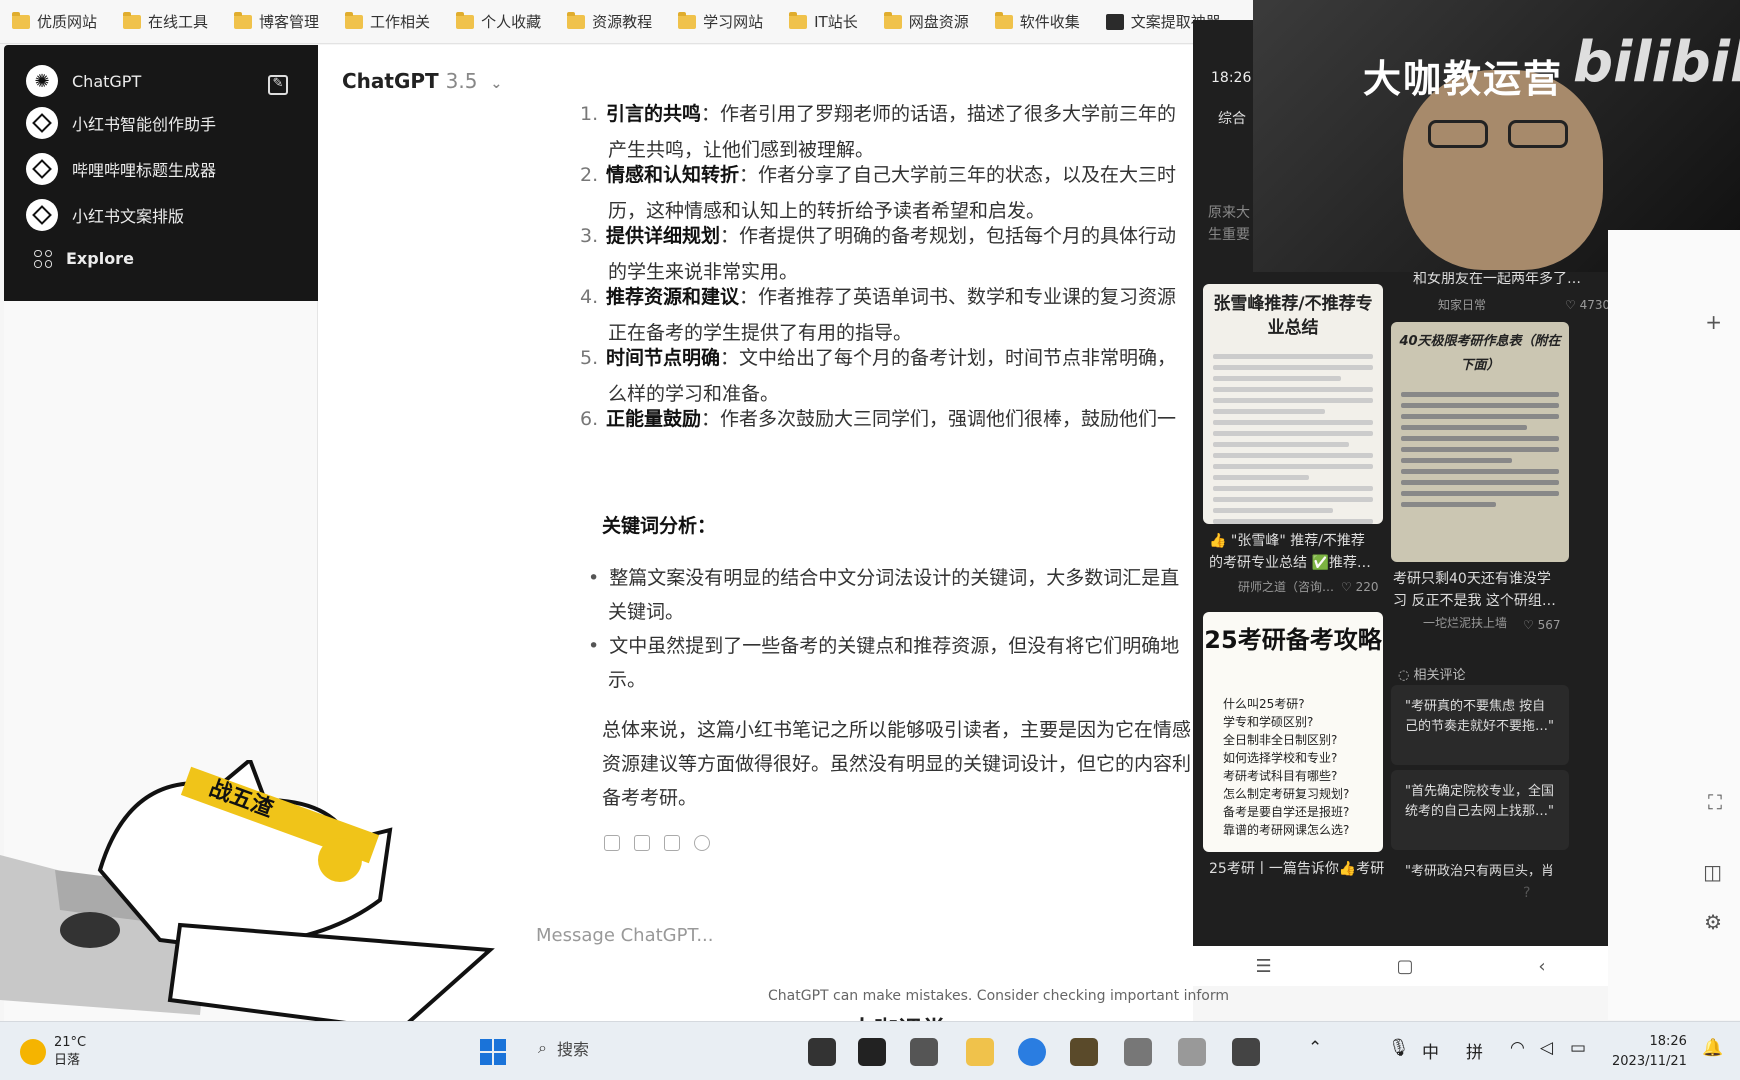  Describe the element at coordinates (878, 297) in the screenshot. I see `list-item: 4. 推荐资源和建议：作者推荐了英语单词书、数学和专业课的复习资源` at that location.